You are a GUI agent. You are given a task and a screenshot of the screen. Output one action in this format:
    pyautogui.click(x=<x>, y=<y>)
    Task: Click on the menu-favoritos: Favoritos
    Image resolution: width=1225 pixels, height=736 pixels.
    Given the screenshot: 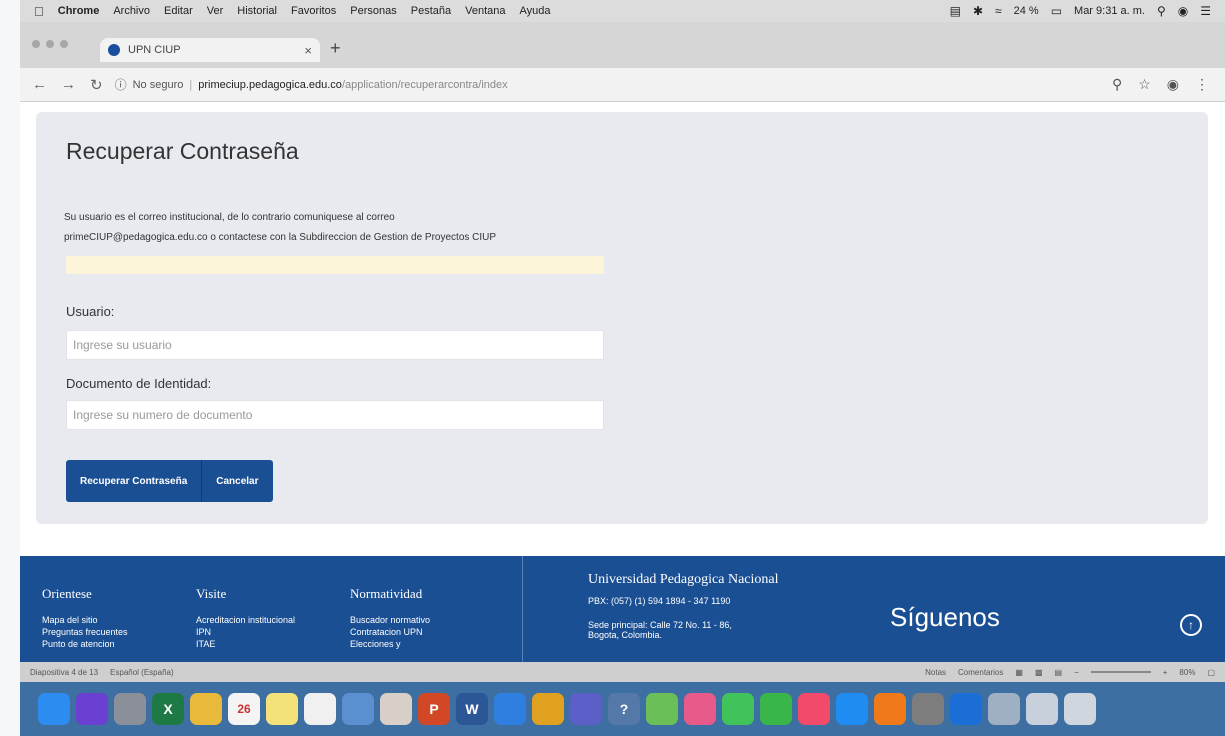 What is the action you would take?
    pyautogui.click(x=313, y=11)
    